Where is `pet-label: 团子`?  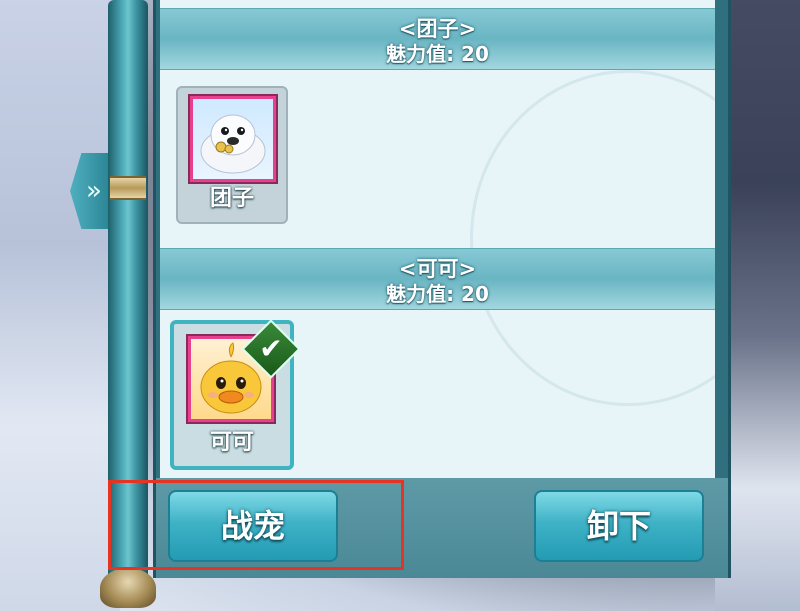 pet-label: 团子 is located at coordinates (231, 198).